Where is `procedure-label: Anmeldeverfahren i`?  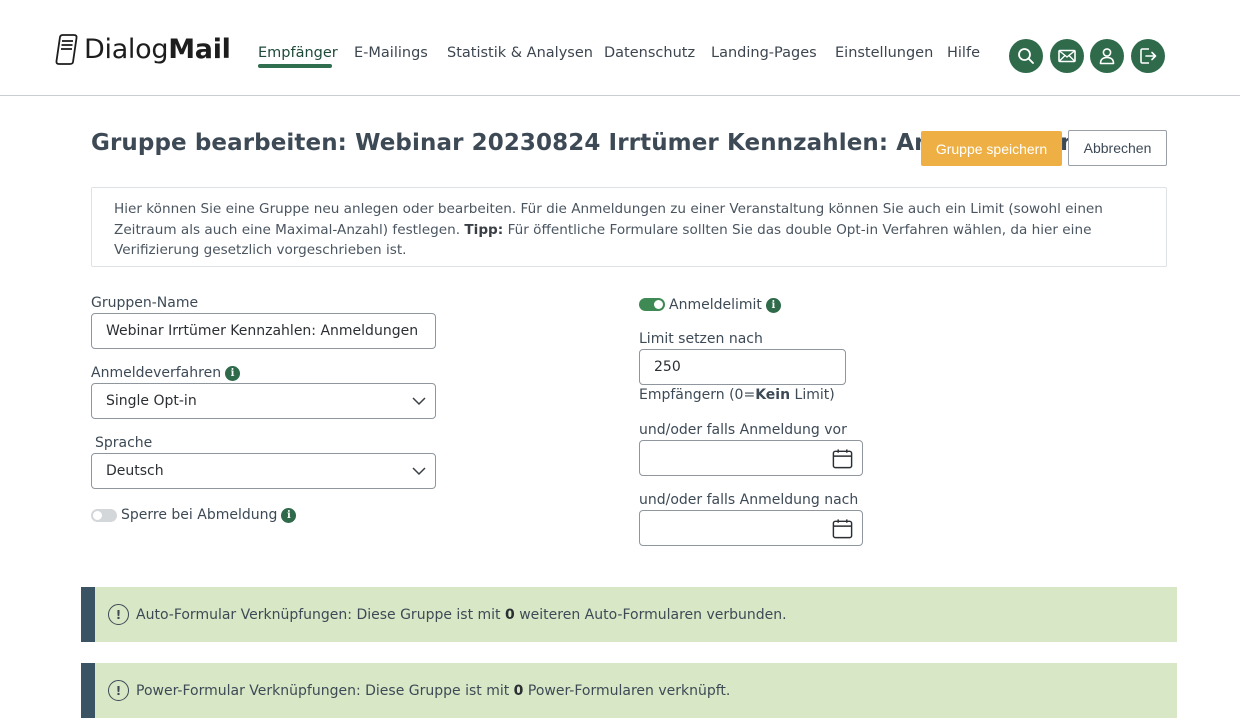
procedure-label: Anmeldeverfahren i is located at coordinates (166, 373).